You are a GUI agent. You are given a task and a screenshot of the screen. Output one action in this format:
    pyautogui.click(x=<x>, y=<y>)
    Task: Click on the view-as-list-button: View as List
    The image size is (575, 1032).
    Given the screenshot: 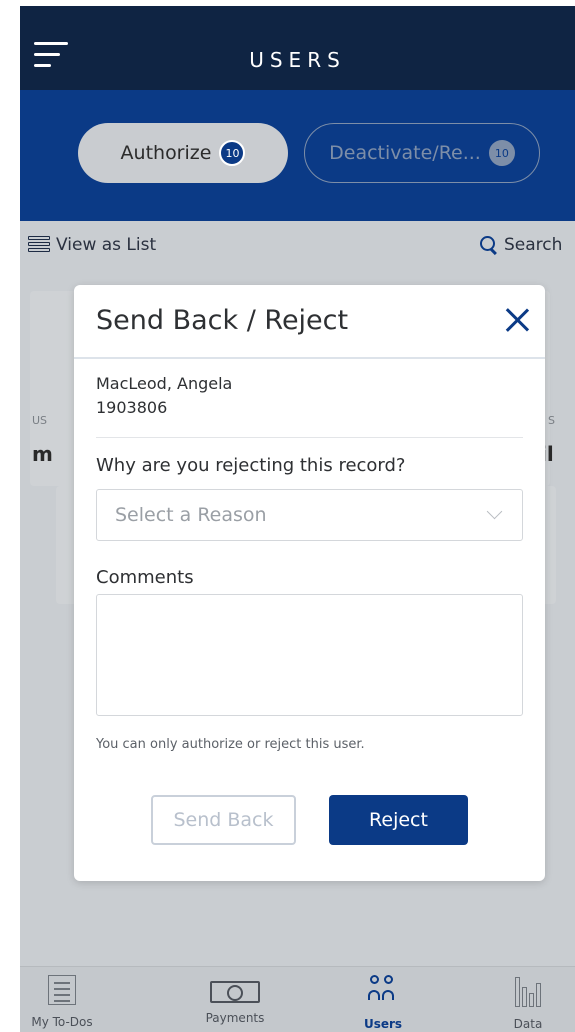 What is the action you would take?
    pyautogui.click(x=92, y=245)
    